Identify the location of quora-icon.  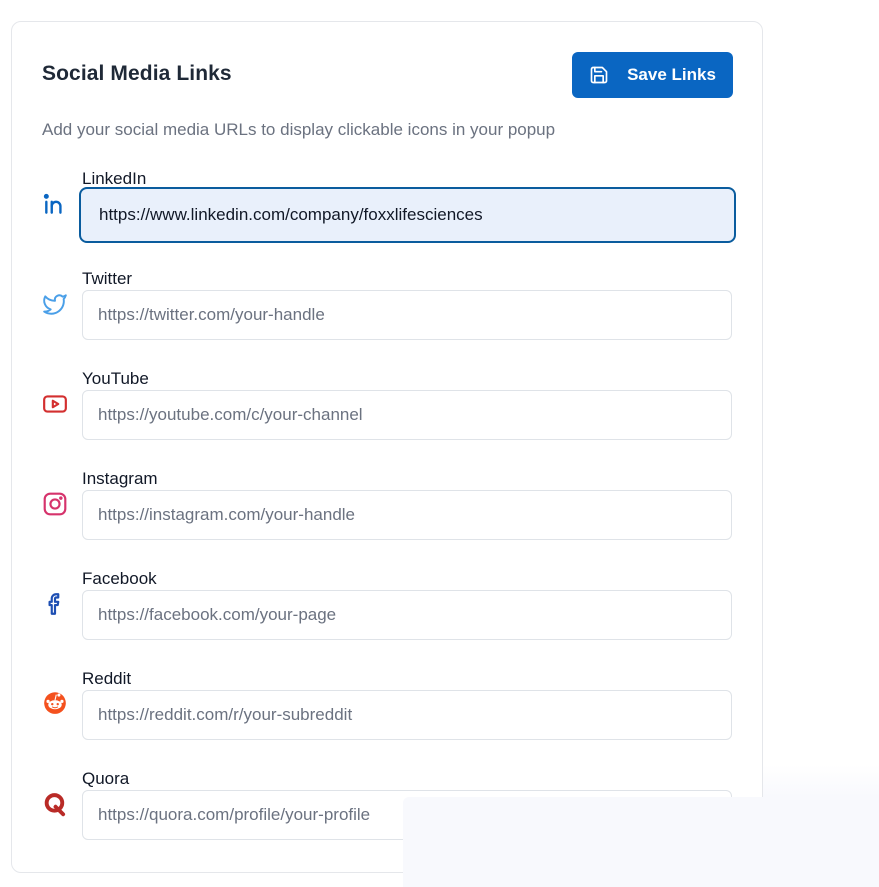
(55, 804).